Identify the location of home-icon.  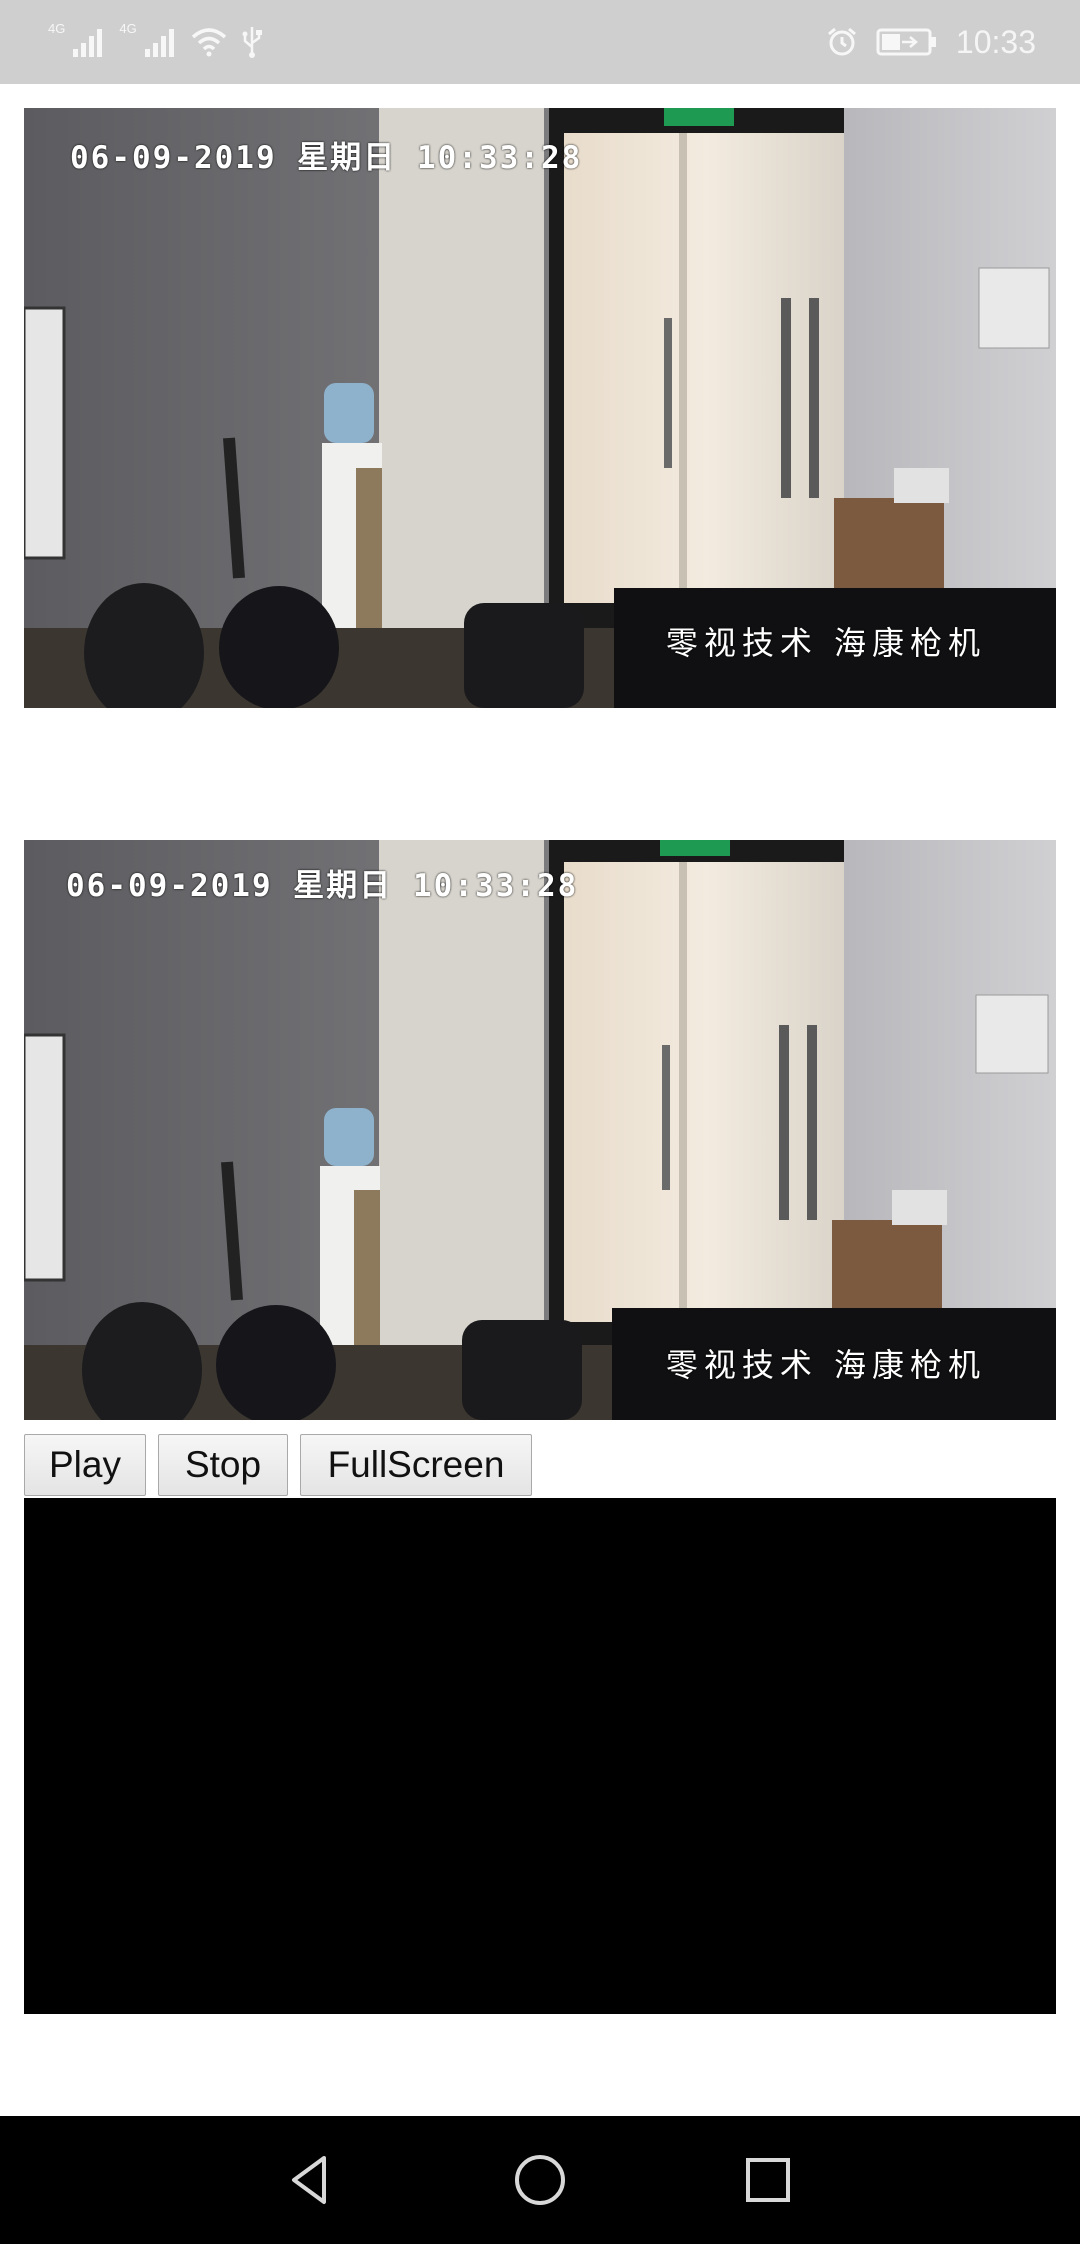
(540, 2180).